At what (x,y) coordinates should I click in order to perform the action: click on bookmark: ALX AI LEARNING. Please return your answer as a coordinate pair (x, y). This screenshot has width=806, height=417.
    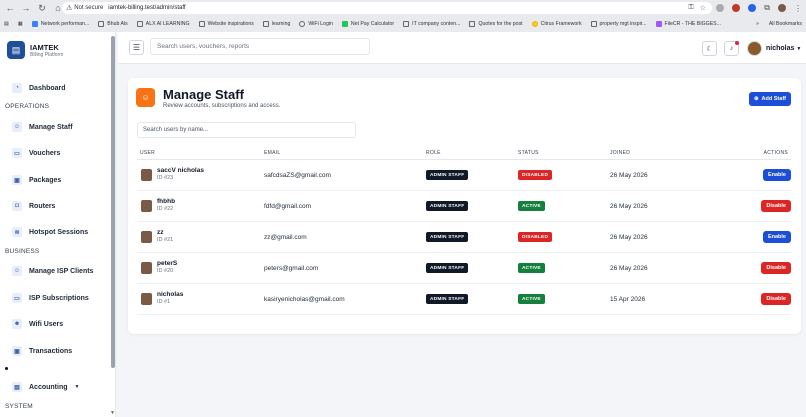
    Looking at the image, I should click on (163, 24).